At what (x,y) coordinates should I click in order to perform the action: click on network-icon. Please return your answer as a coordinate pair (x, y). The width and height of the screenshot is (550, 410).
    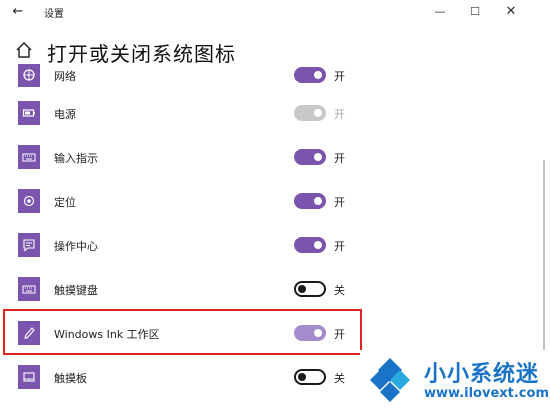
    Looking at the image, I should click on (29, 75).